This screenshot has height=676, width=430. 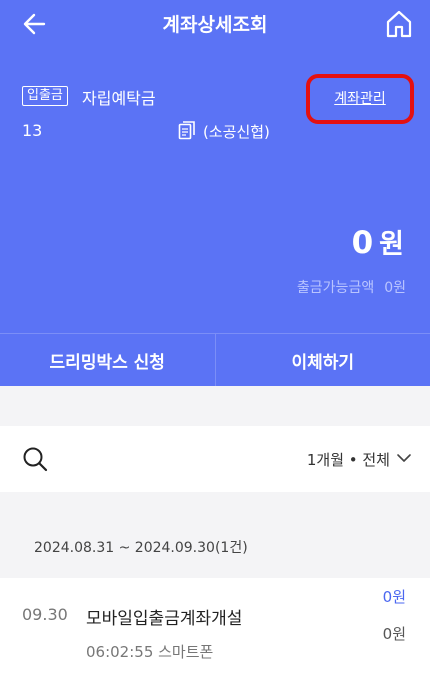 I want to click on section-divider, so click(x=215, y=406).